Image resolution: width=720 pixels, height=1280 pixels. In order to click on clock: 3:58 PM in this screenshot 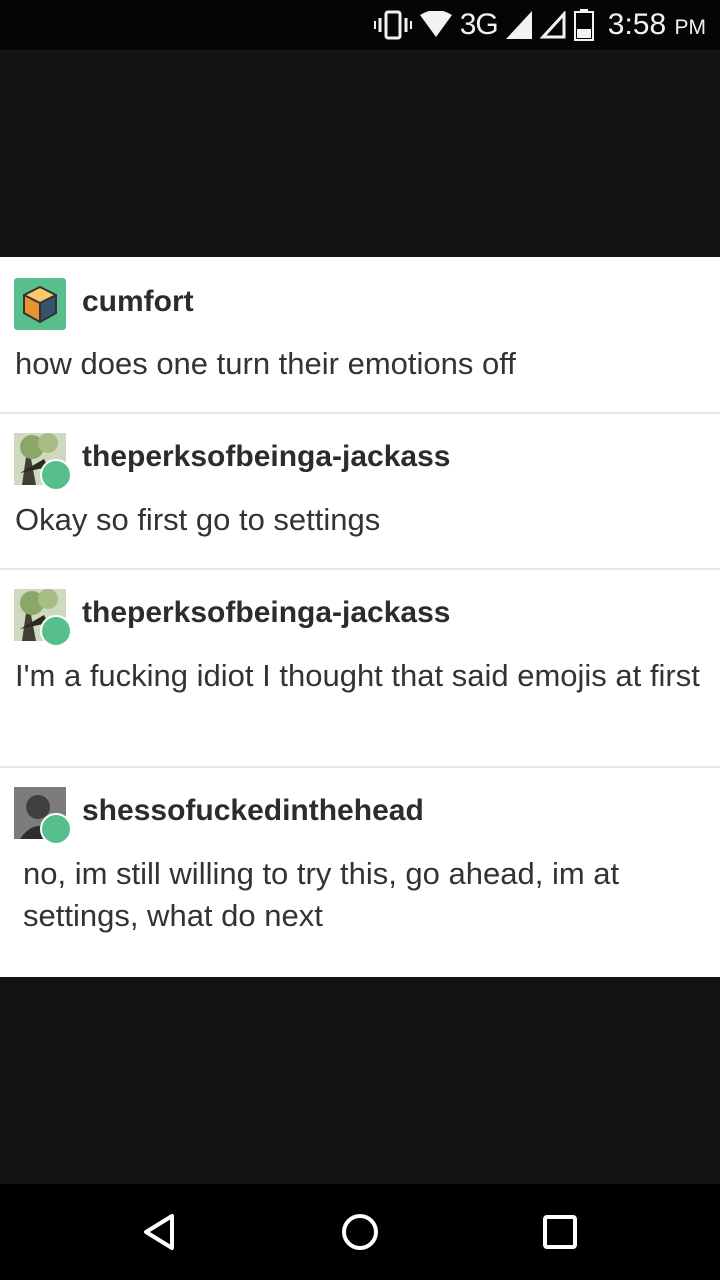, I will do `click(656, 24)`.